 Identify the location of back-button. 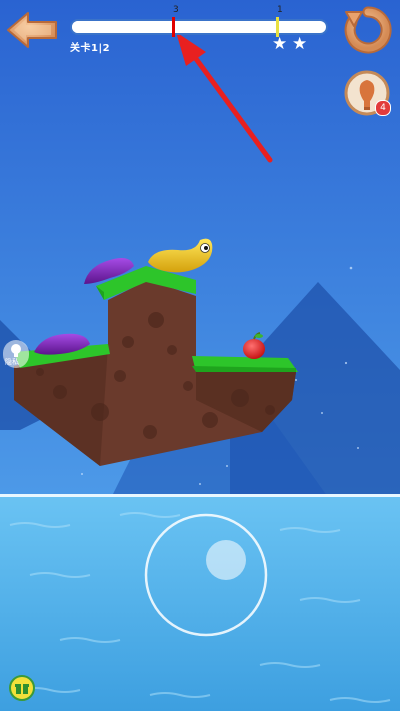
(33, 30).